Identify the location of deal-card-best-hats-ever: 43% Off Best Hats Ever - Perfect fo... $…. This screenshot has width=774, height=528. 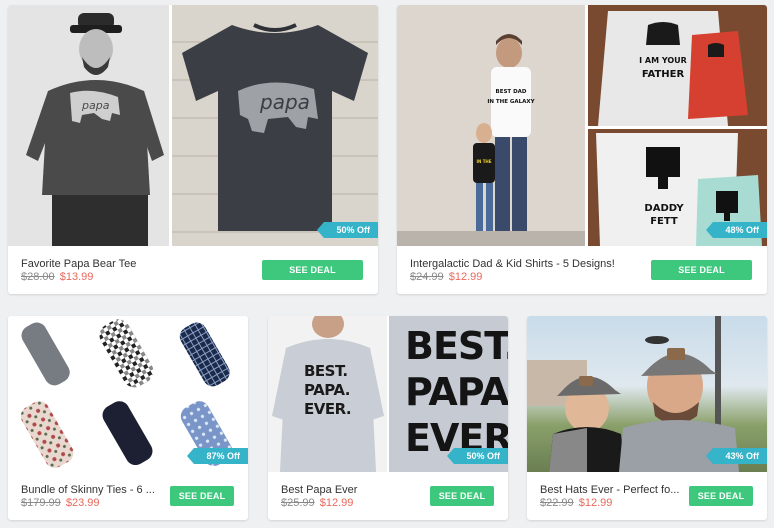
(647, 418).